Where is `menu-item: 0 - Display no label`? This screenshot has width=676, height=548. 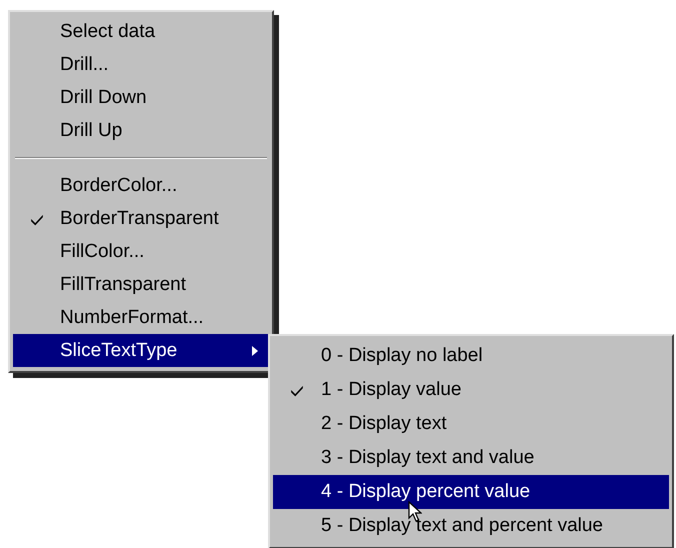 menu-item: 0 - Display no label is located at coordinates (471, 356).